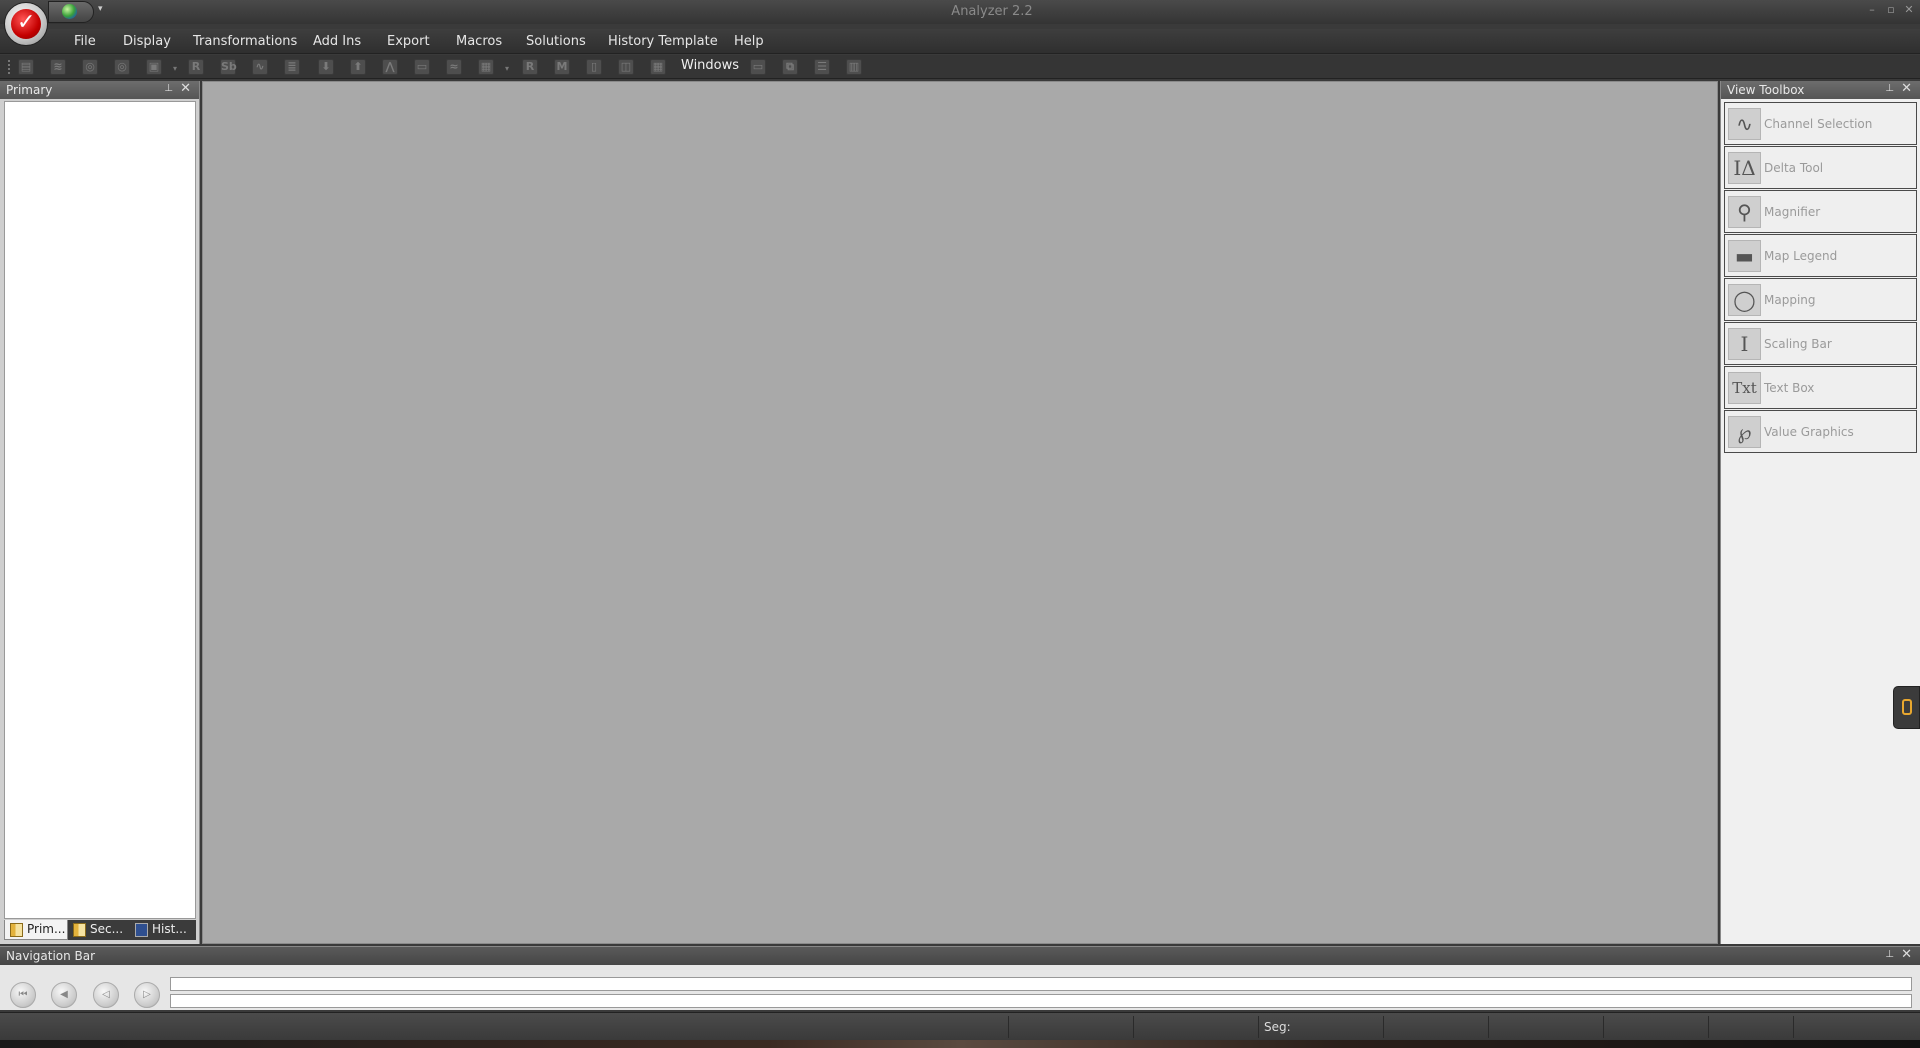 The width and height of the screenshot is (1920, 1048). Describe the element at coordinates (1872, 10) in the screenshot. I see `minimize-icon: –` at that location.